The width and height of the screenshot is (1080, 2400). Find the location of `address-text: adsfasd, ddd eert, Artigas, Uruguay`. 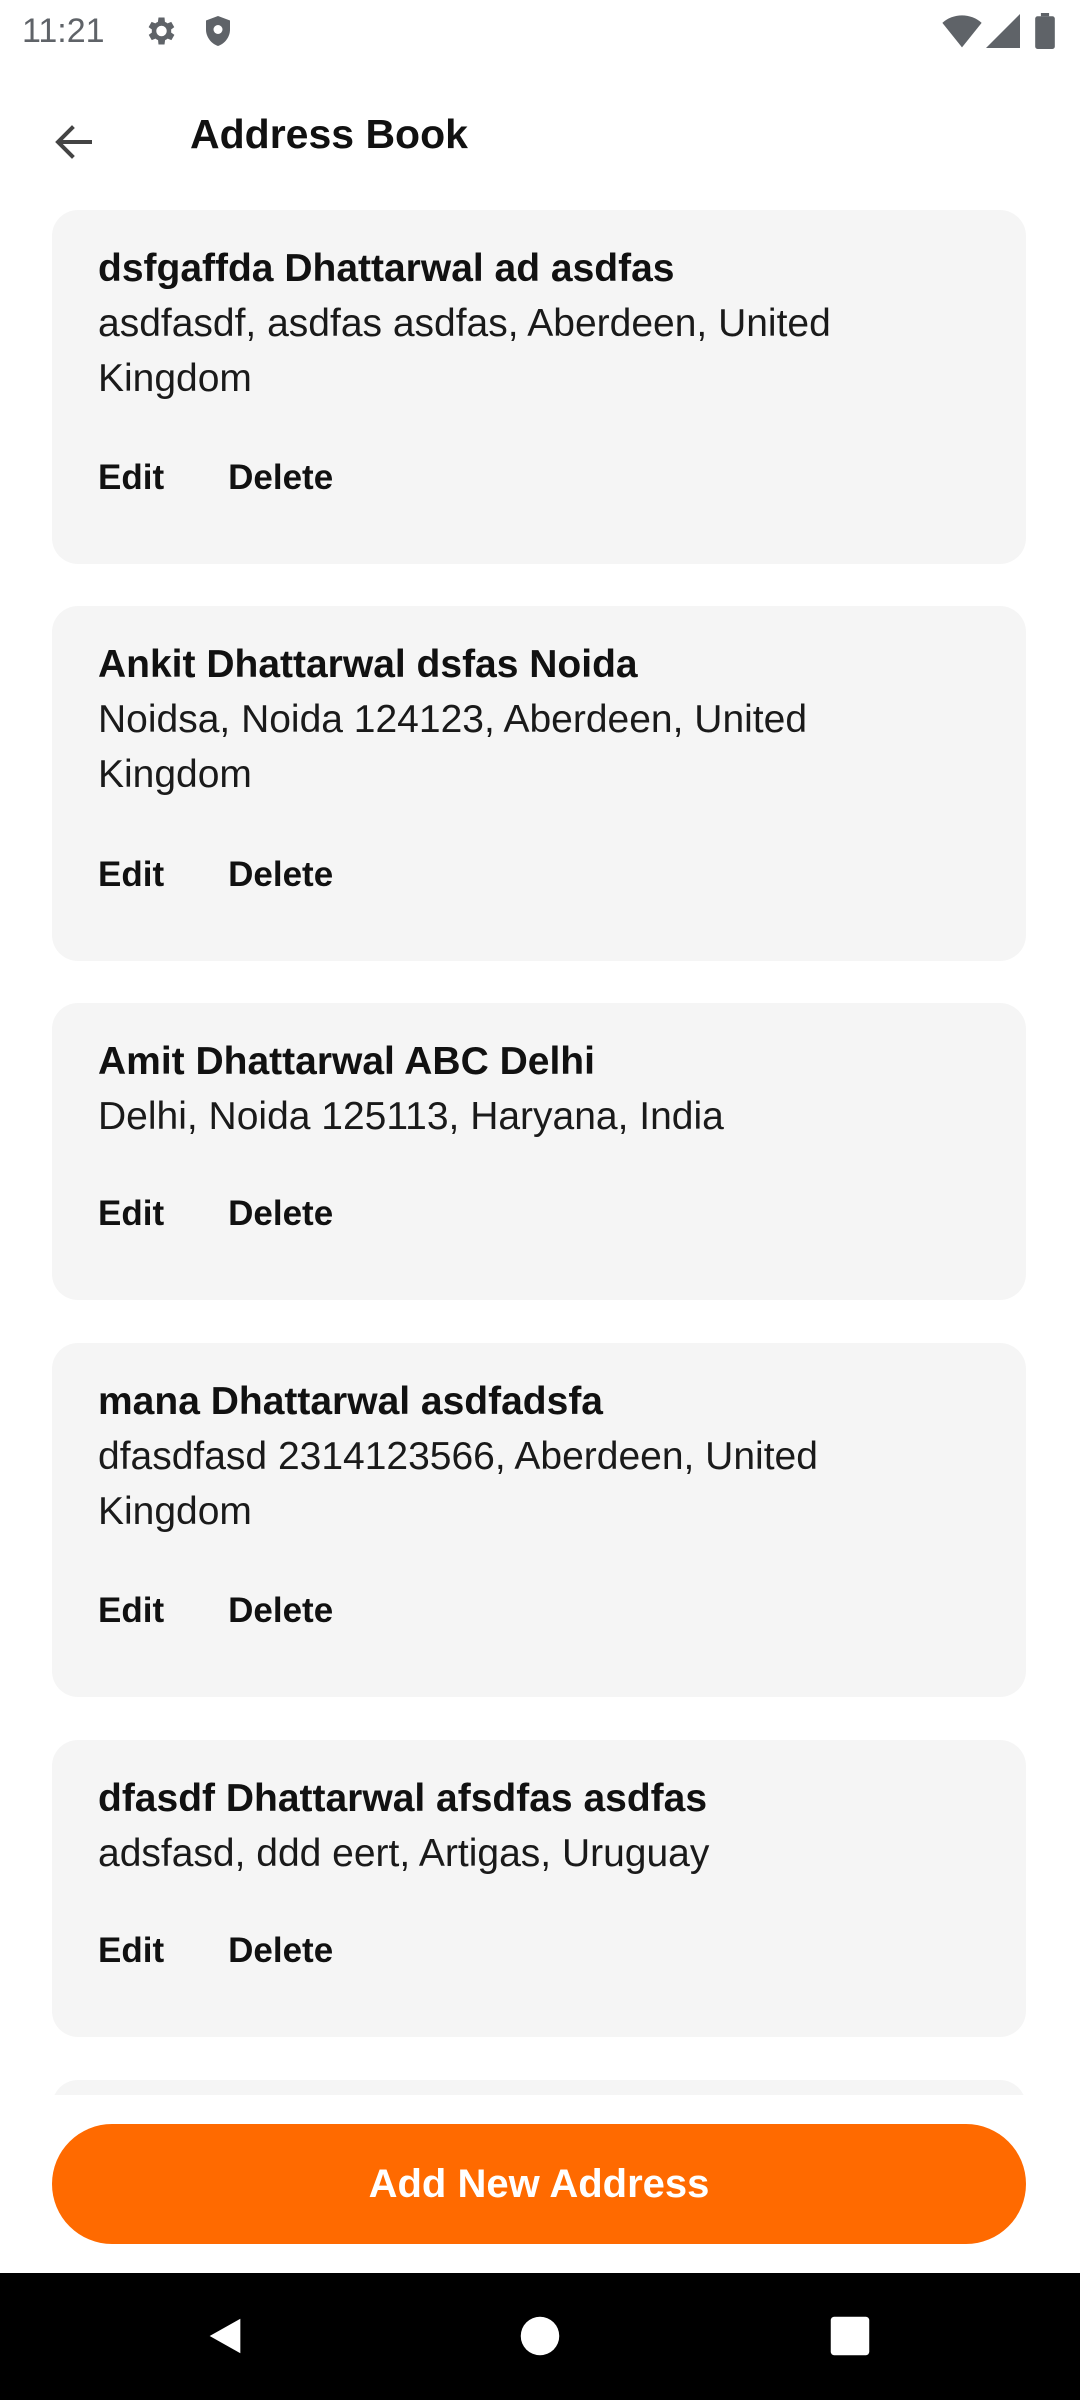

address-text: adsfasd, ddd eert, Artigas, Uruguay is located at coordinates (404, 1853).